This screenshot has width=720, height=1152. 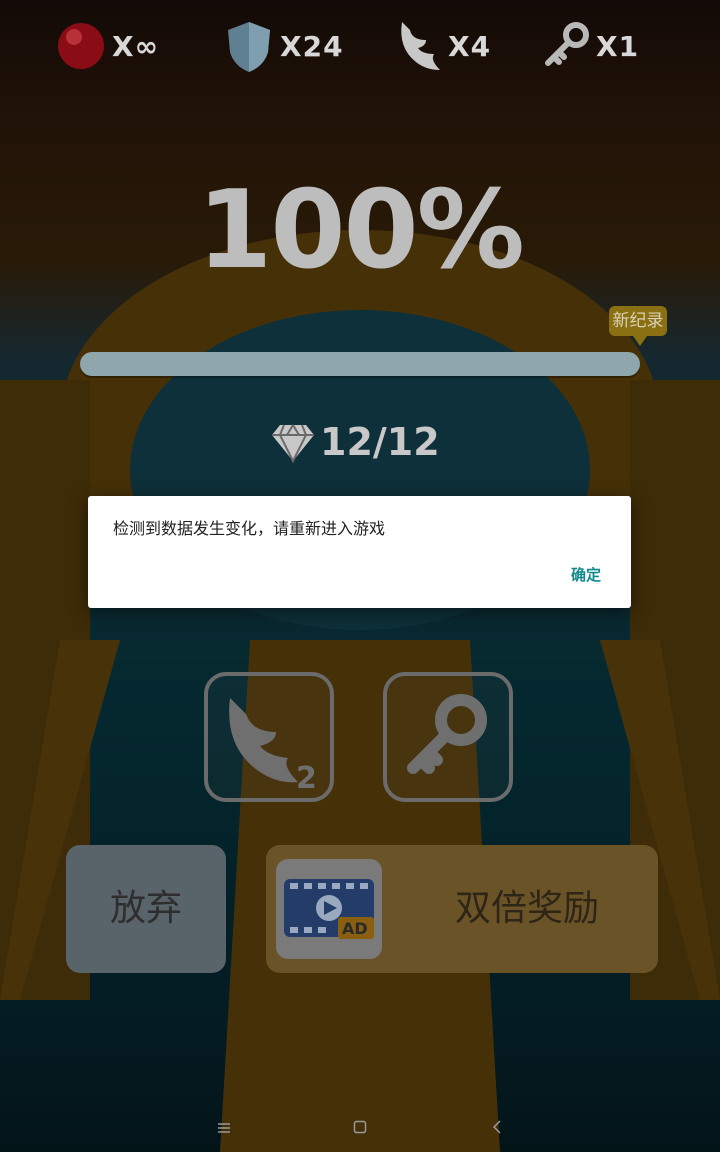 What do you see at coordinates (618, 46) in the screenshot?
I see `keys-count: X1` at bounding box center [618, 46].